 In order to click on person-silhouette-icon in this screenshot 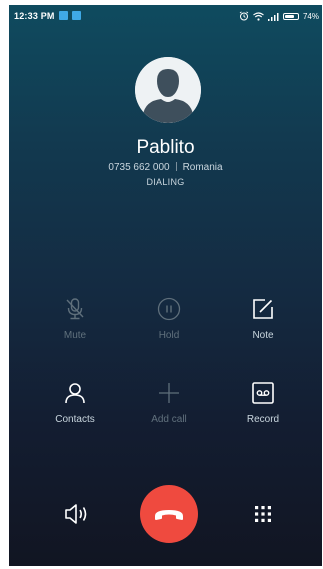, I will do `click(168, 90)`.